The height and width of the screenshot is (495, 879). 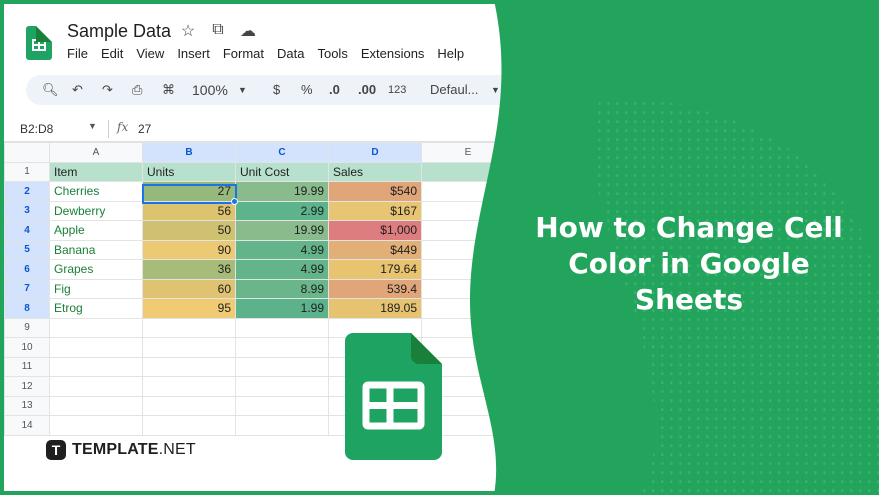 What do you see at coordinates (397, 90) in the screenshot?
I see `number-format-button: 123` at bounding box center [397, 90].